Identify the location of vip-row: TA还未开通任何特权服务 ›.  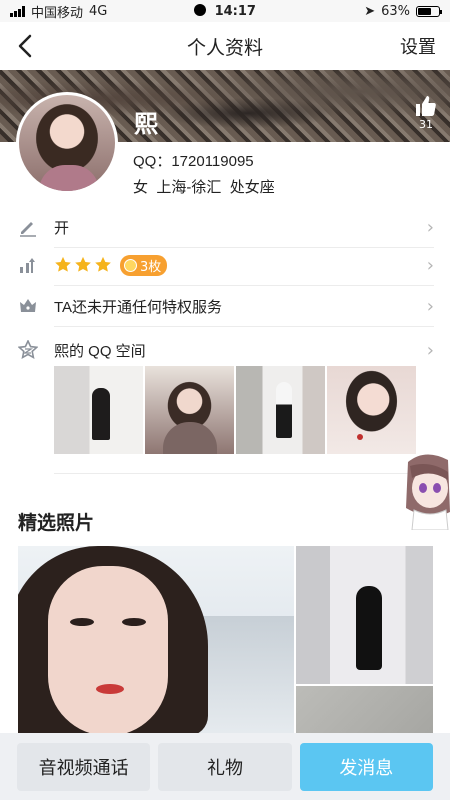
(225, 306).